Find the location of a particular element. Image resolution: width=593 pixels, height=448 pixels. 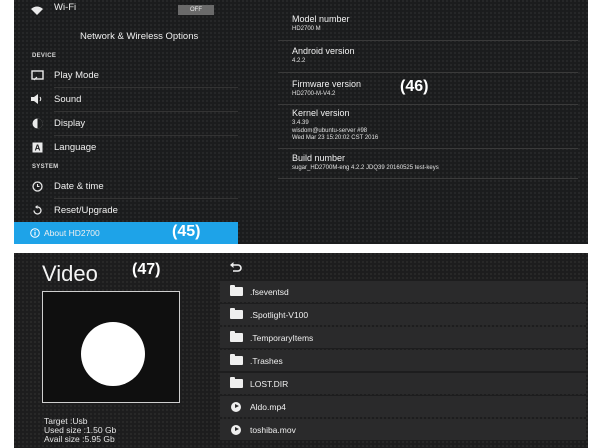

file-name: LOST.DIR is located at coordinates (269, 383).